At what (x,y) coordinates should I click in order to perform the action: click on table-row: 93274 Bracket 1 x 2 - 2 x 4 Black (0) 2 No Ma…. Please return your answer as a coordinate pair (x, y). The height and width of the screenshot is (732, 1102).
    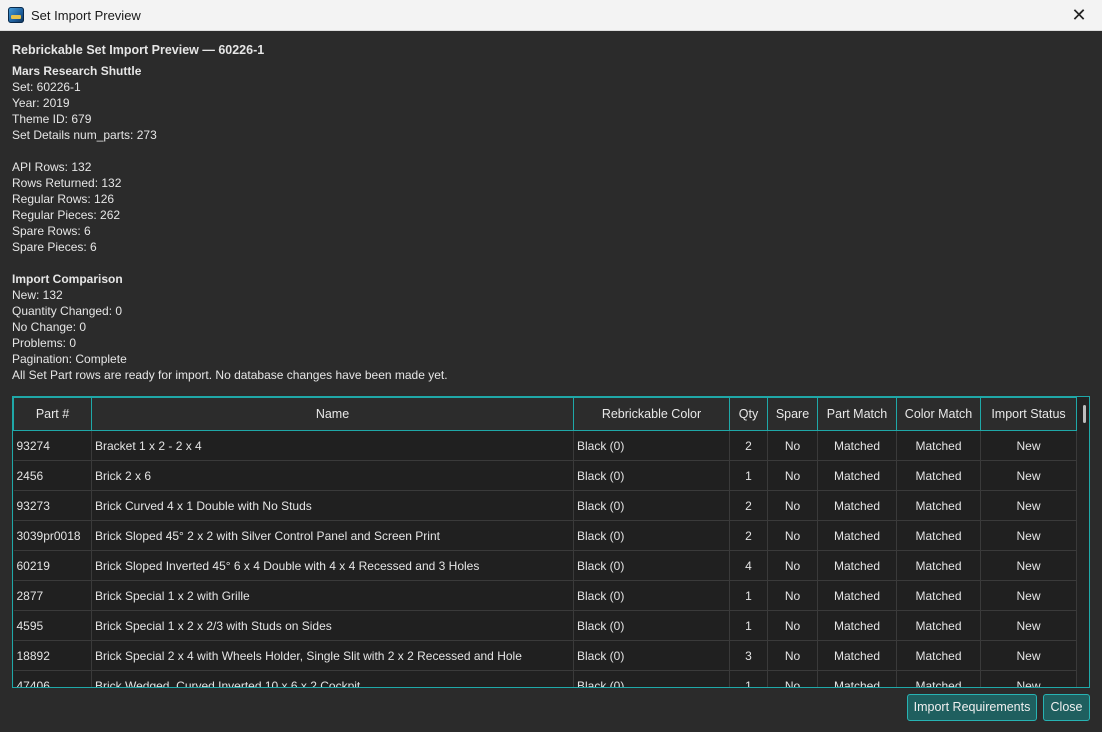
    Looking at the image, I should click on (545, 445).